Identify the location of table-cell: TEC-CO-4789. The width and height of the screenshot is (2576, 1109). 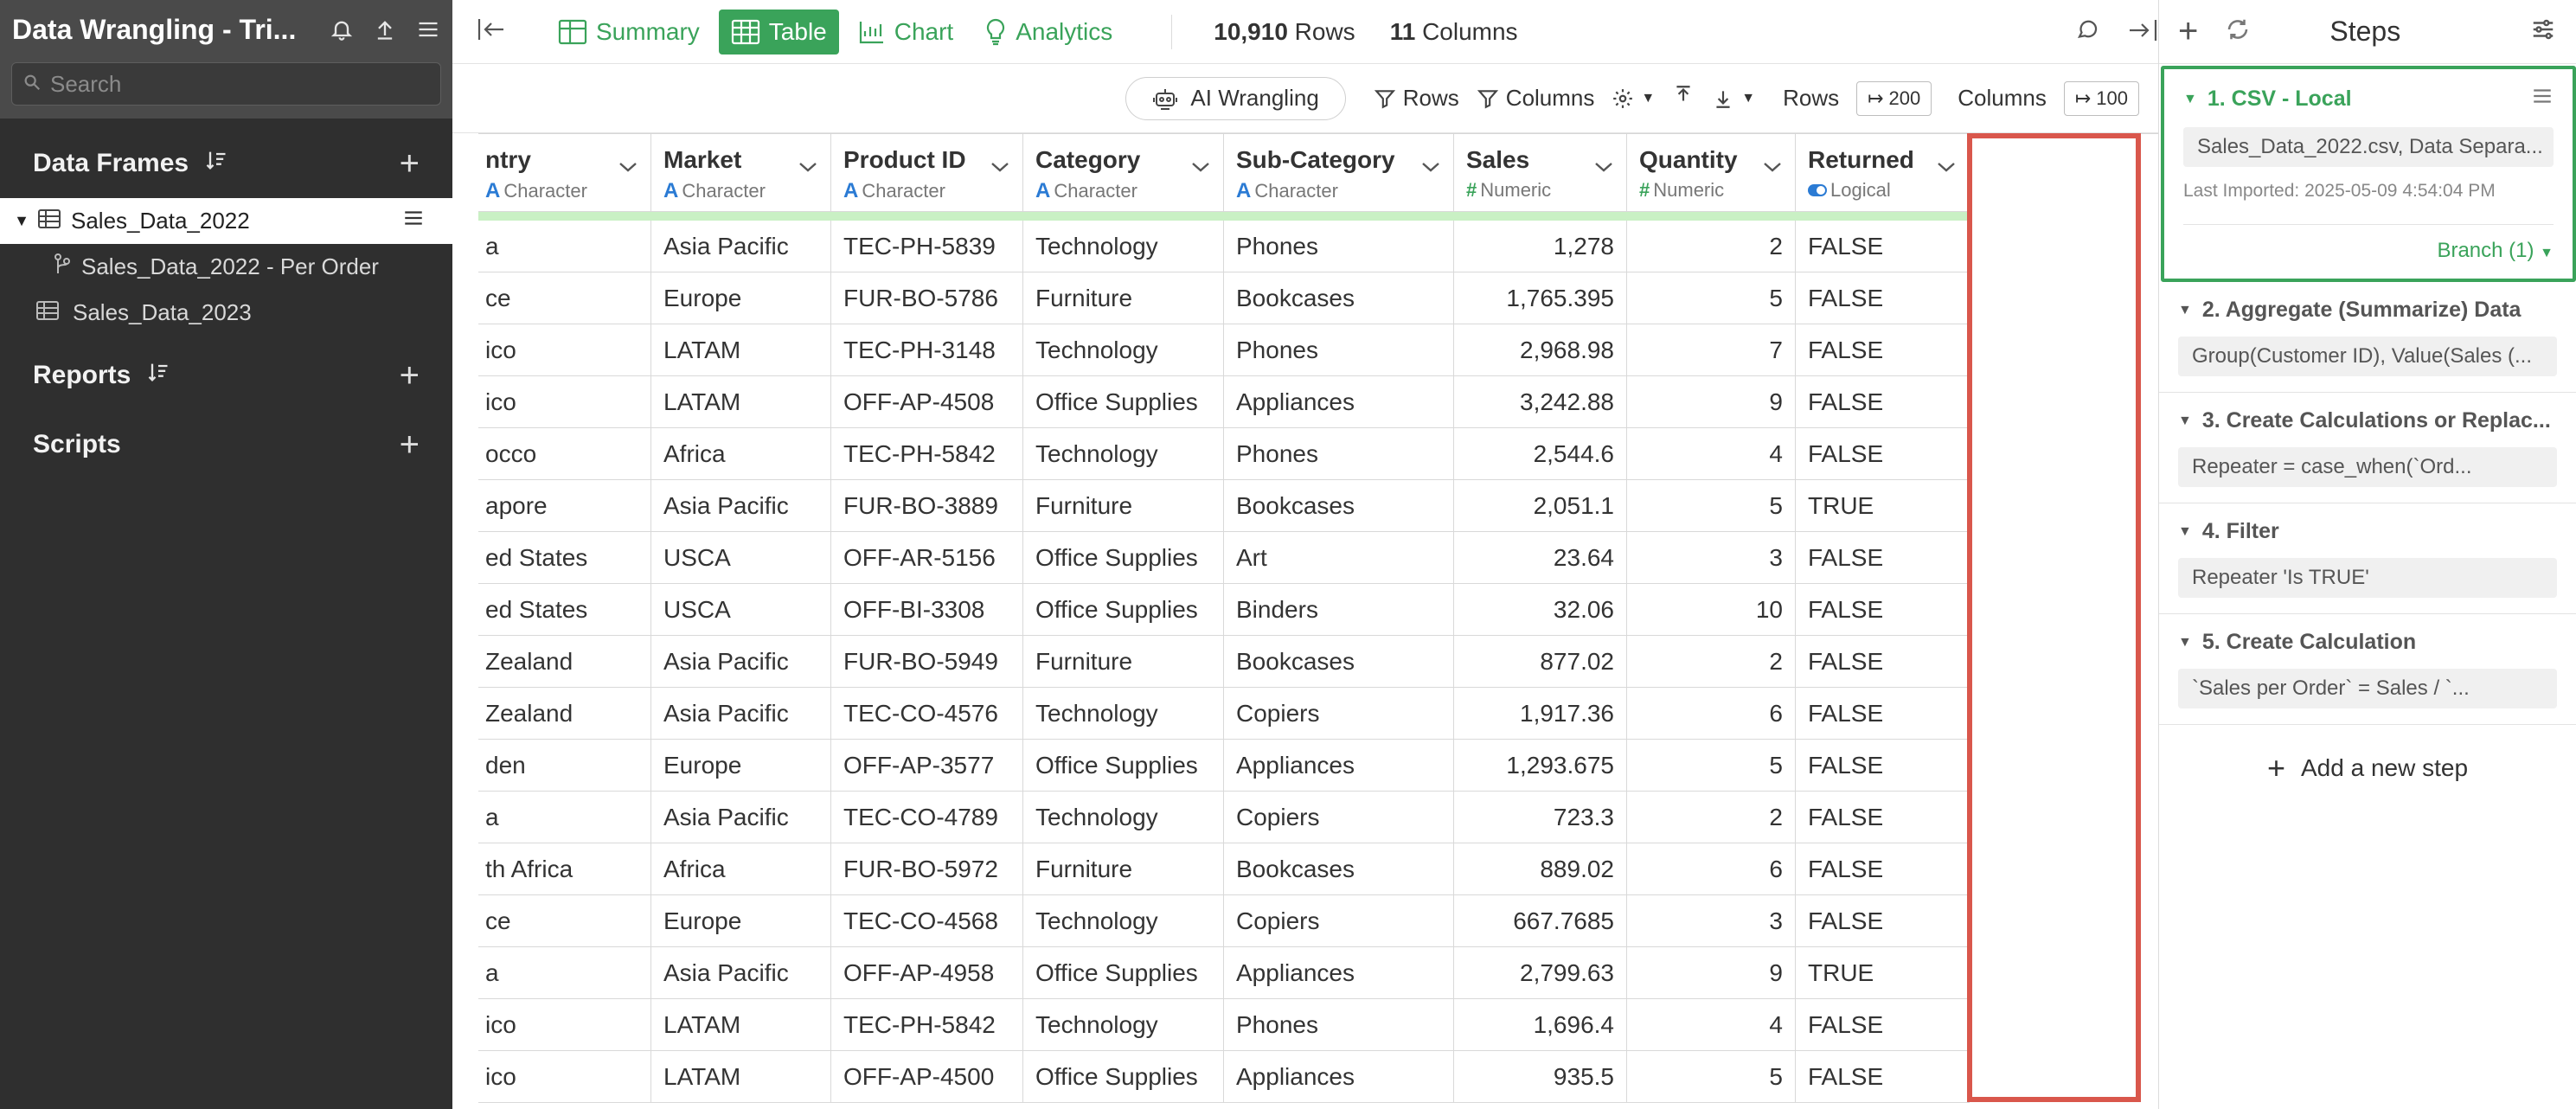
(927, 817).